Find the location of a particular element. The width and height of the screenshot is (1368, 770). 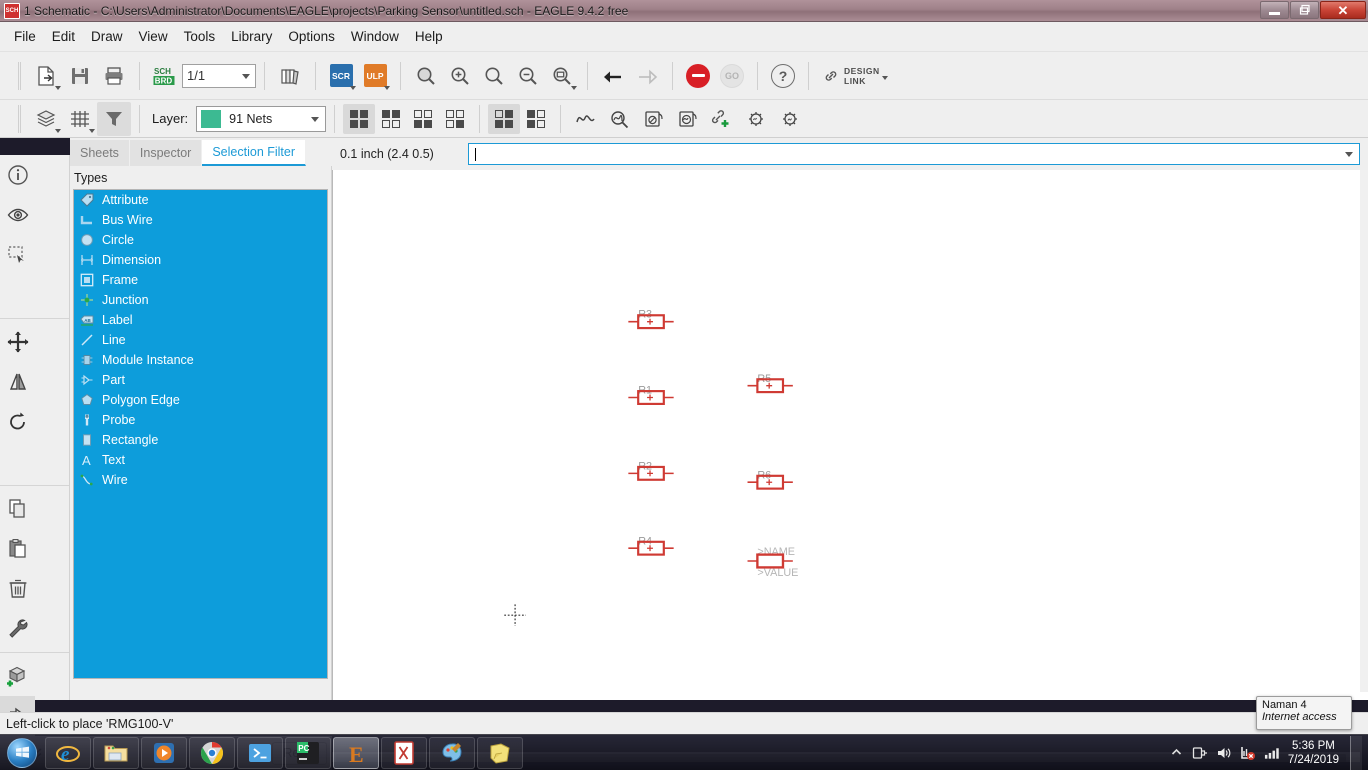

tab-inspector: Inspector is located at coordinates (166, 153).